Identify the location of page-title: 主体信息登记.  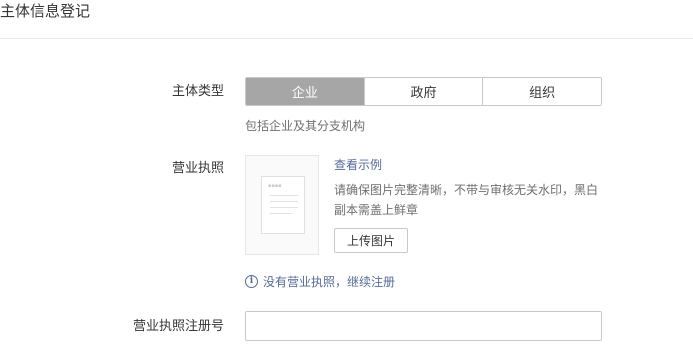
(45, 11).